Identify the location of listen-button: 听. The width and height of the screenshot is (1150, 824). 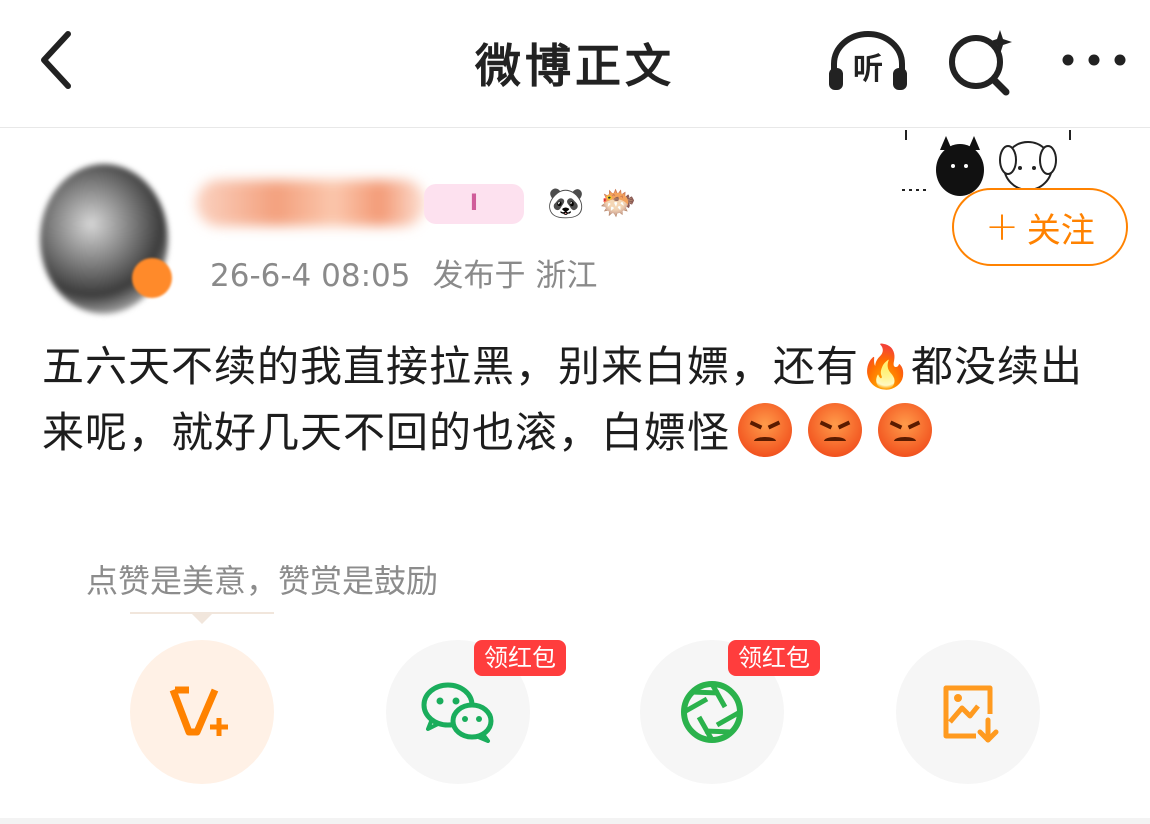
(868, 62).